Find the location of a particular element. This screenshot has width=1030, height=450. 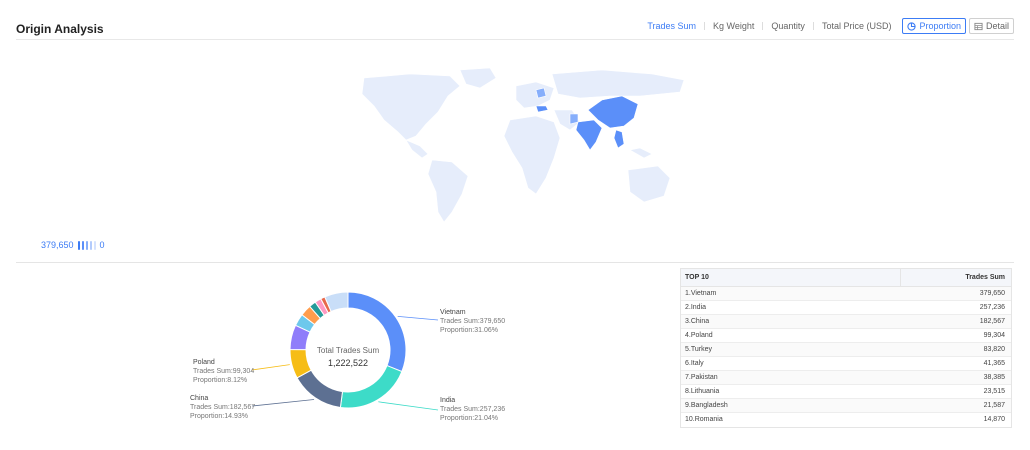

pie-chart-icon is located at coordinates (912, 26).